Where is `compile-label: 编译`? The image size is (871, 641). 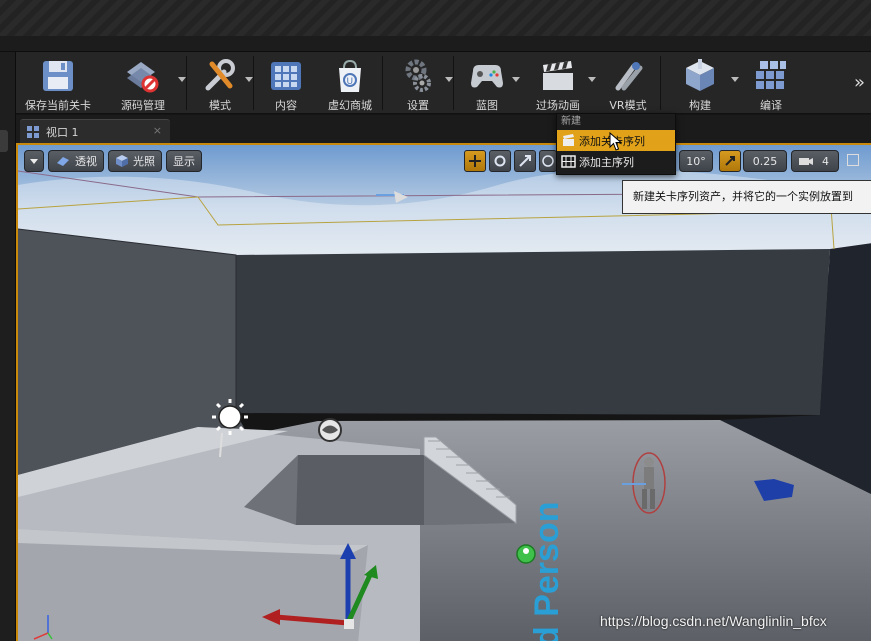
compile-label: 编译 is located at coordinates (771, 105).